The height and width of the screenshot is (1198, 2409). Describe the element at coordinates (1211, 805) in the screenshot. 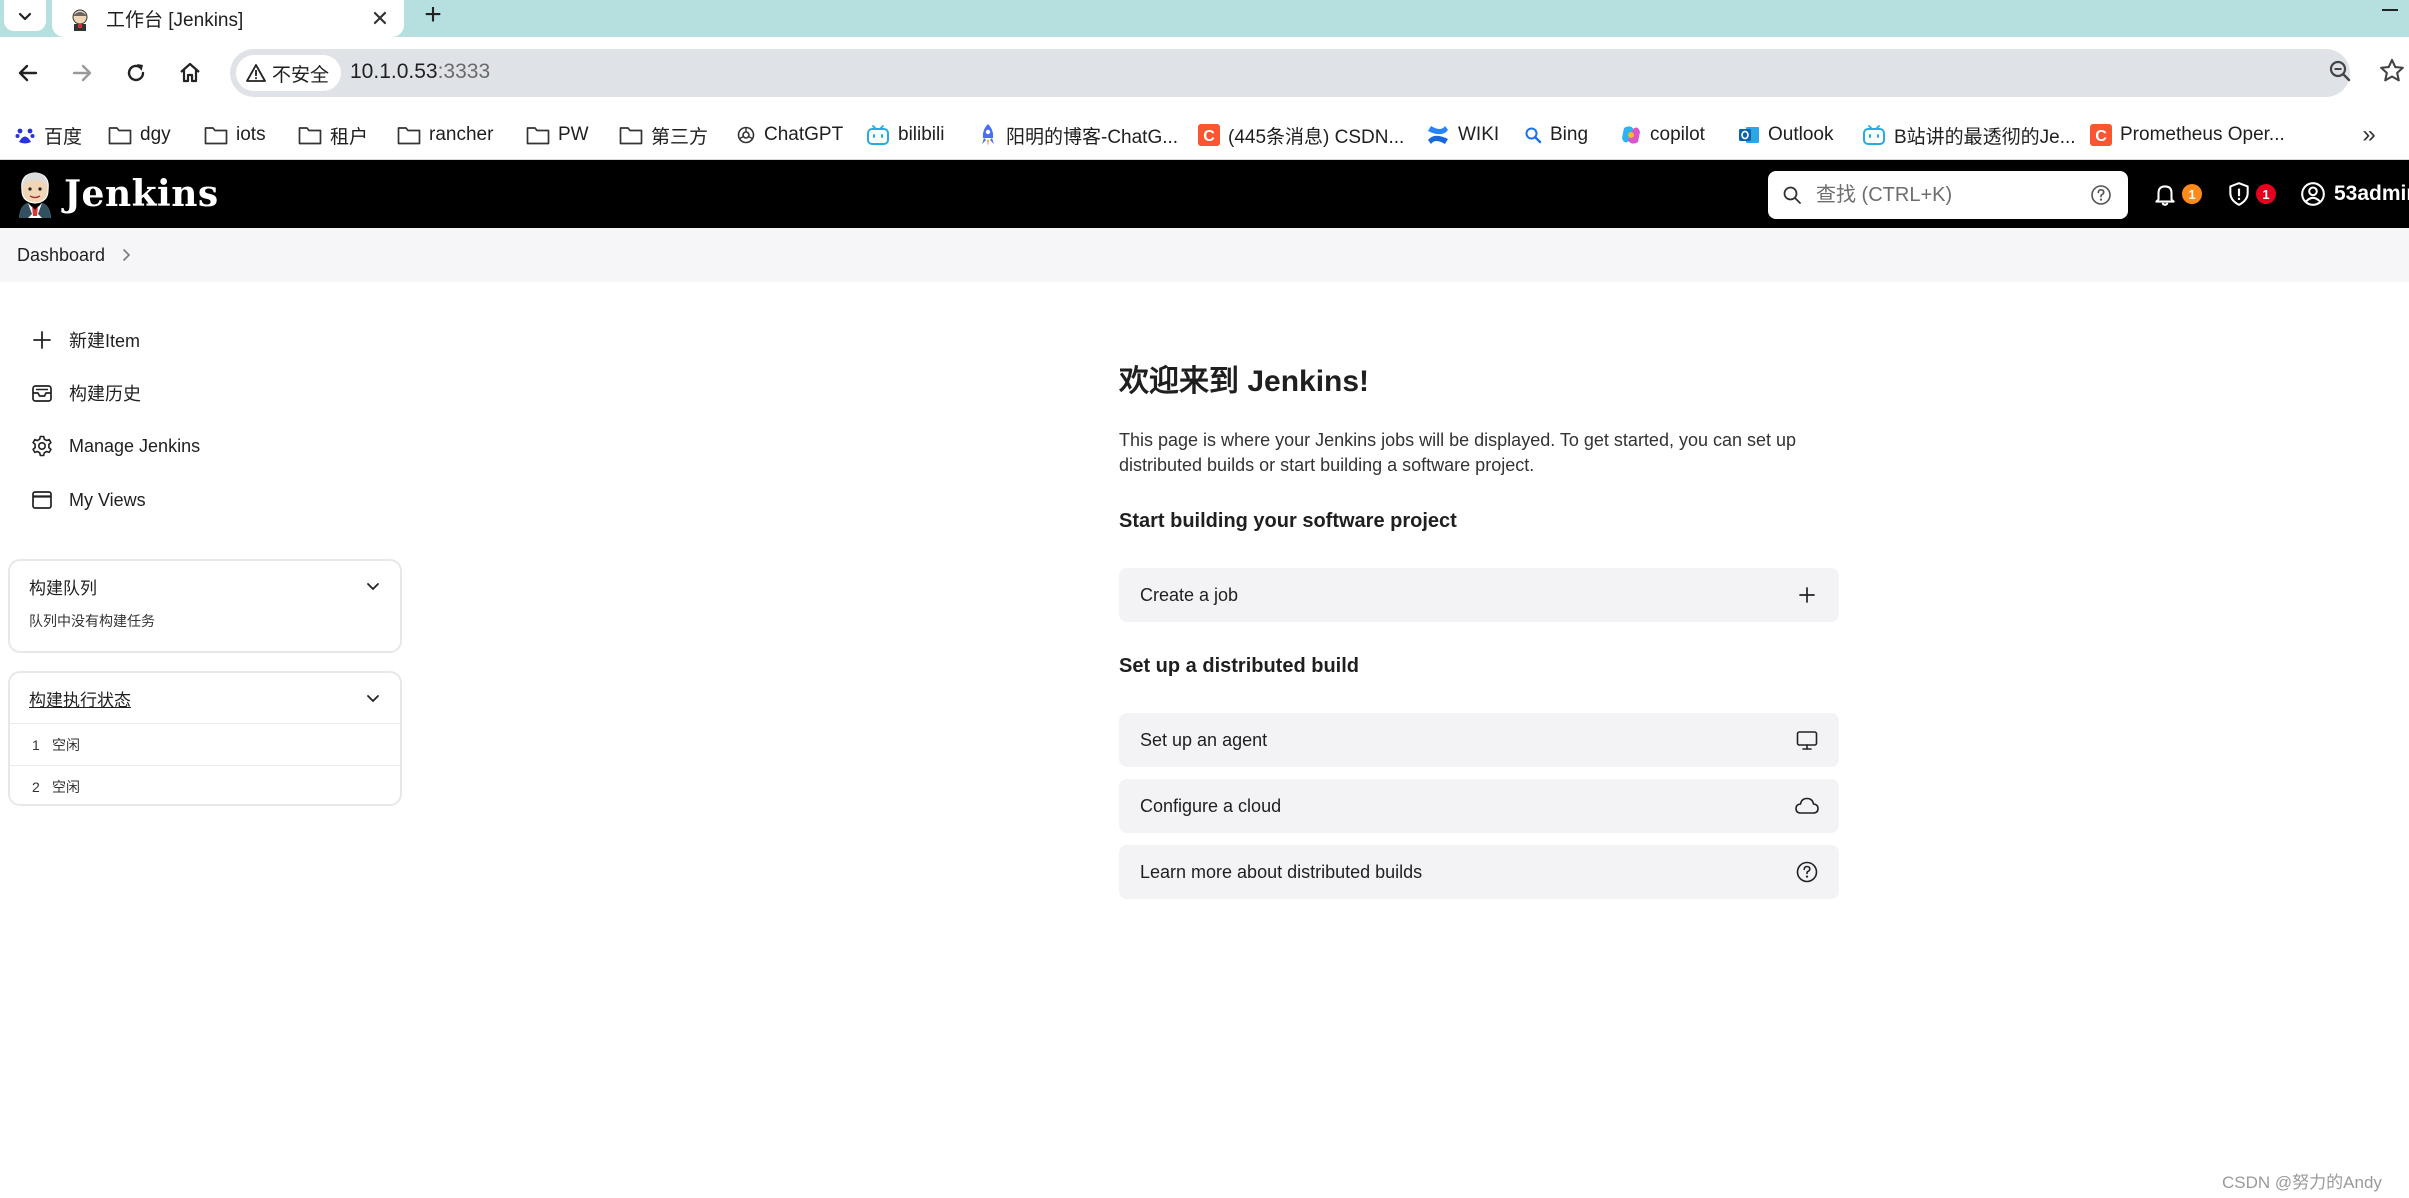

I see `configure-cloud-label: Configure a cloud` at that location.